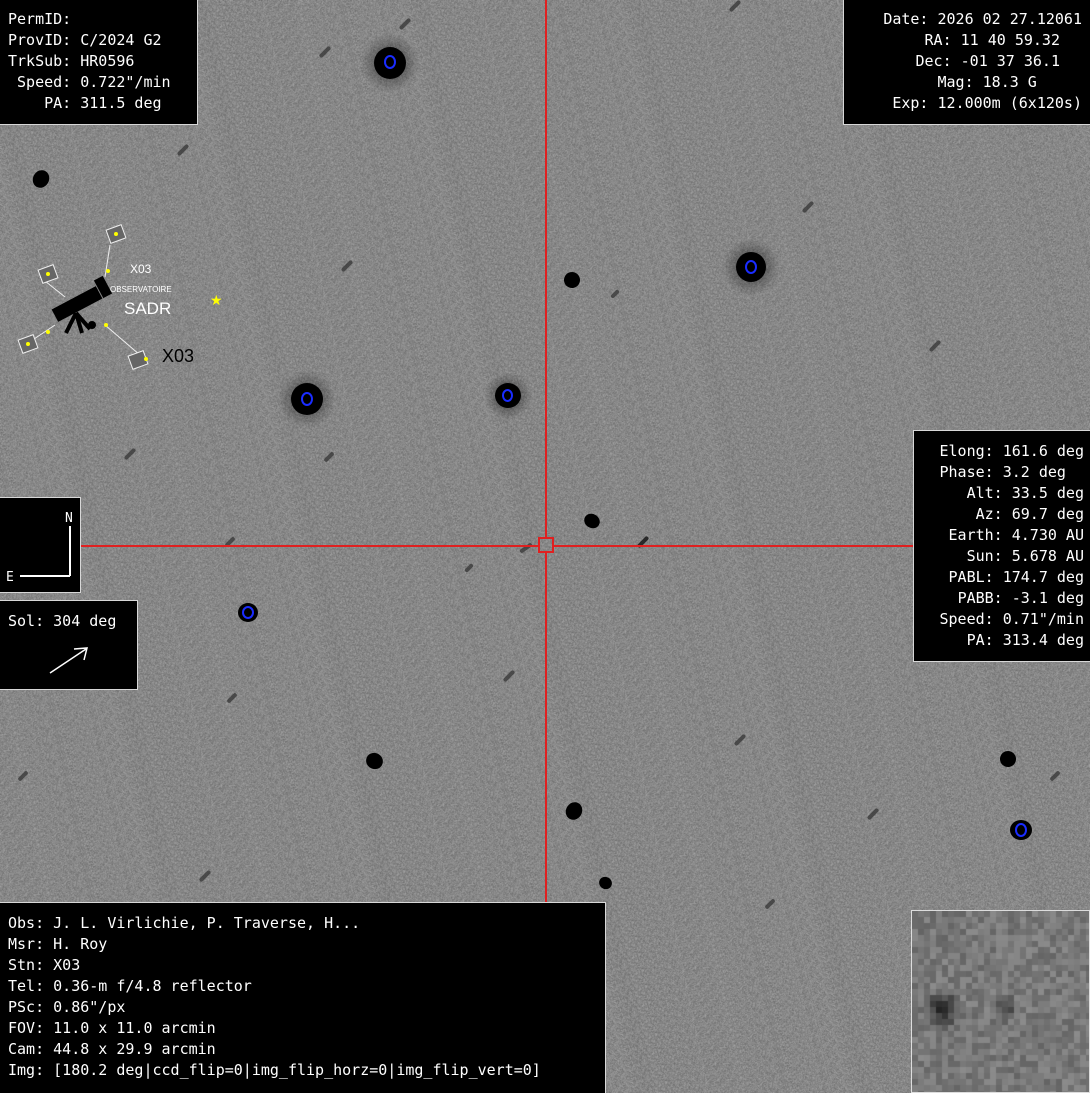 This screenshot has height=1093, width=1090. I want to click on fov-text: FOV: 11.0 x 11.0 arcmin, so click(112, 1028).